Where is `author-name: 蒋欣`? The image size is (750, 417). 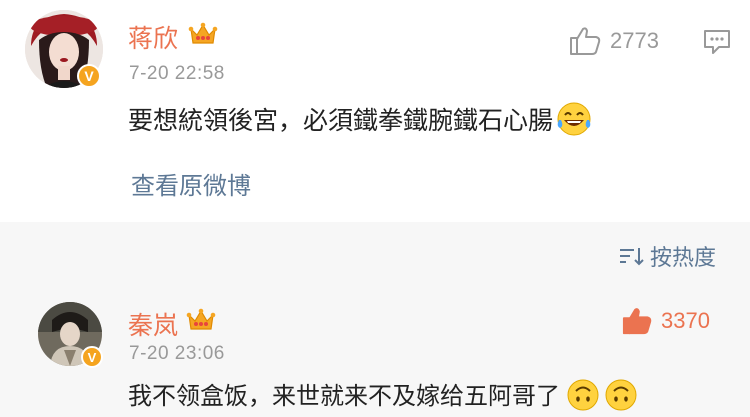 author-name: 蒋欣 is located at coordinates (153, 37).